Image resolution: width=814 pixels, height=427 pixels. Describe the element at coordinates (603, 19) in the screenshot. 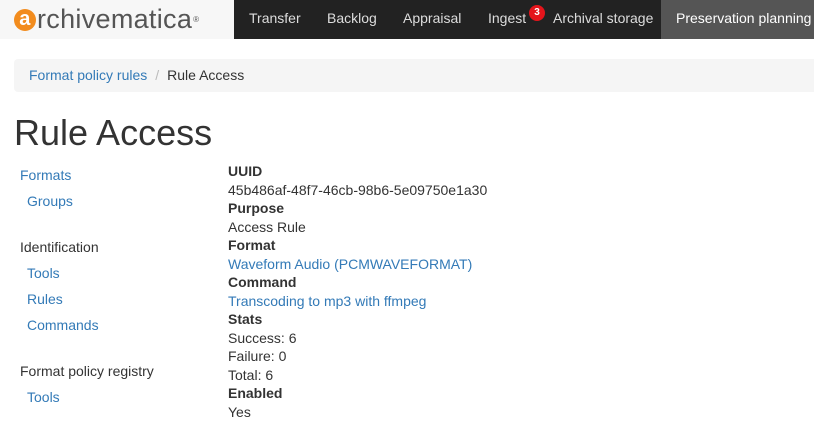

I see `nav-archival-storage: Archival storage` at that location.